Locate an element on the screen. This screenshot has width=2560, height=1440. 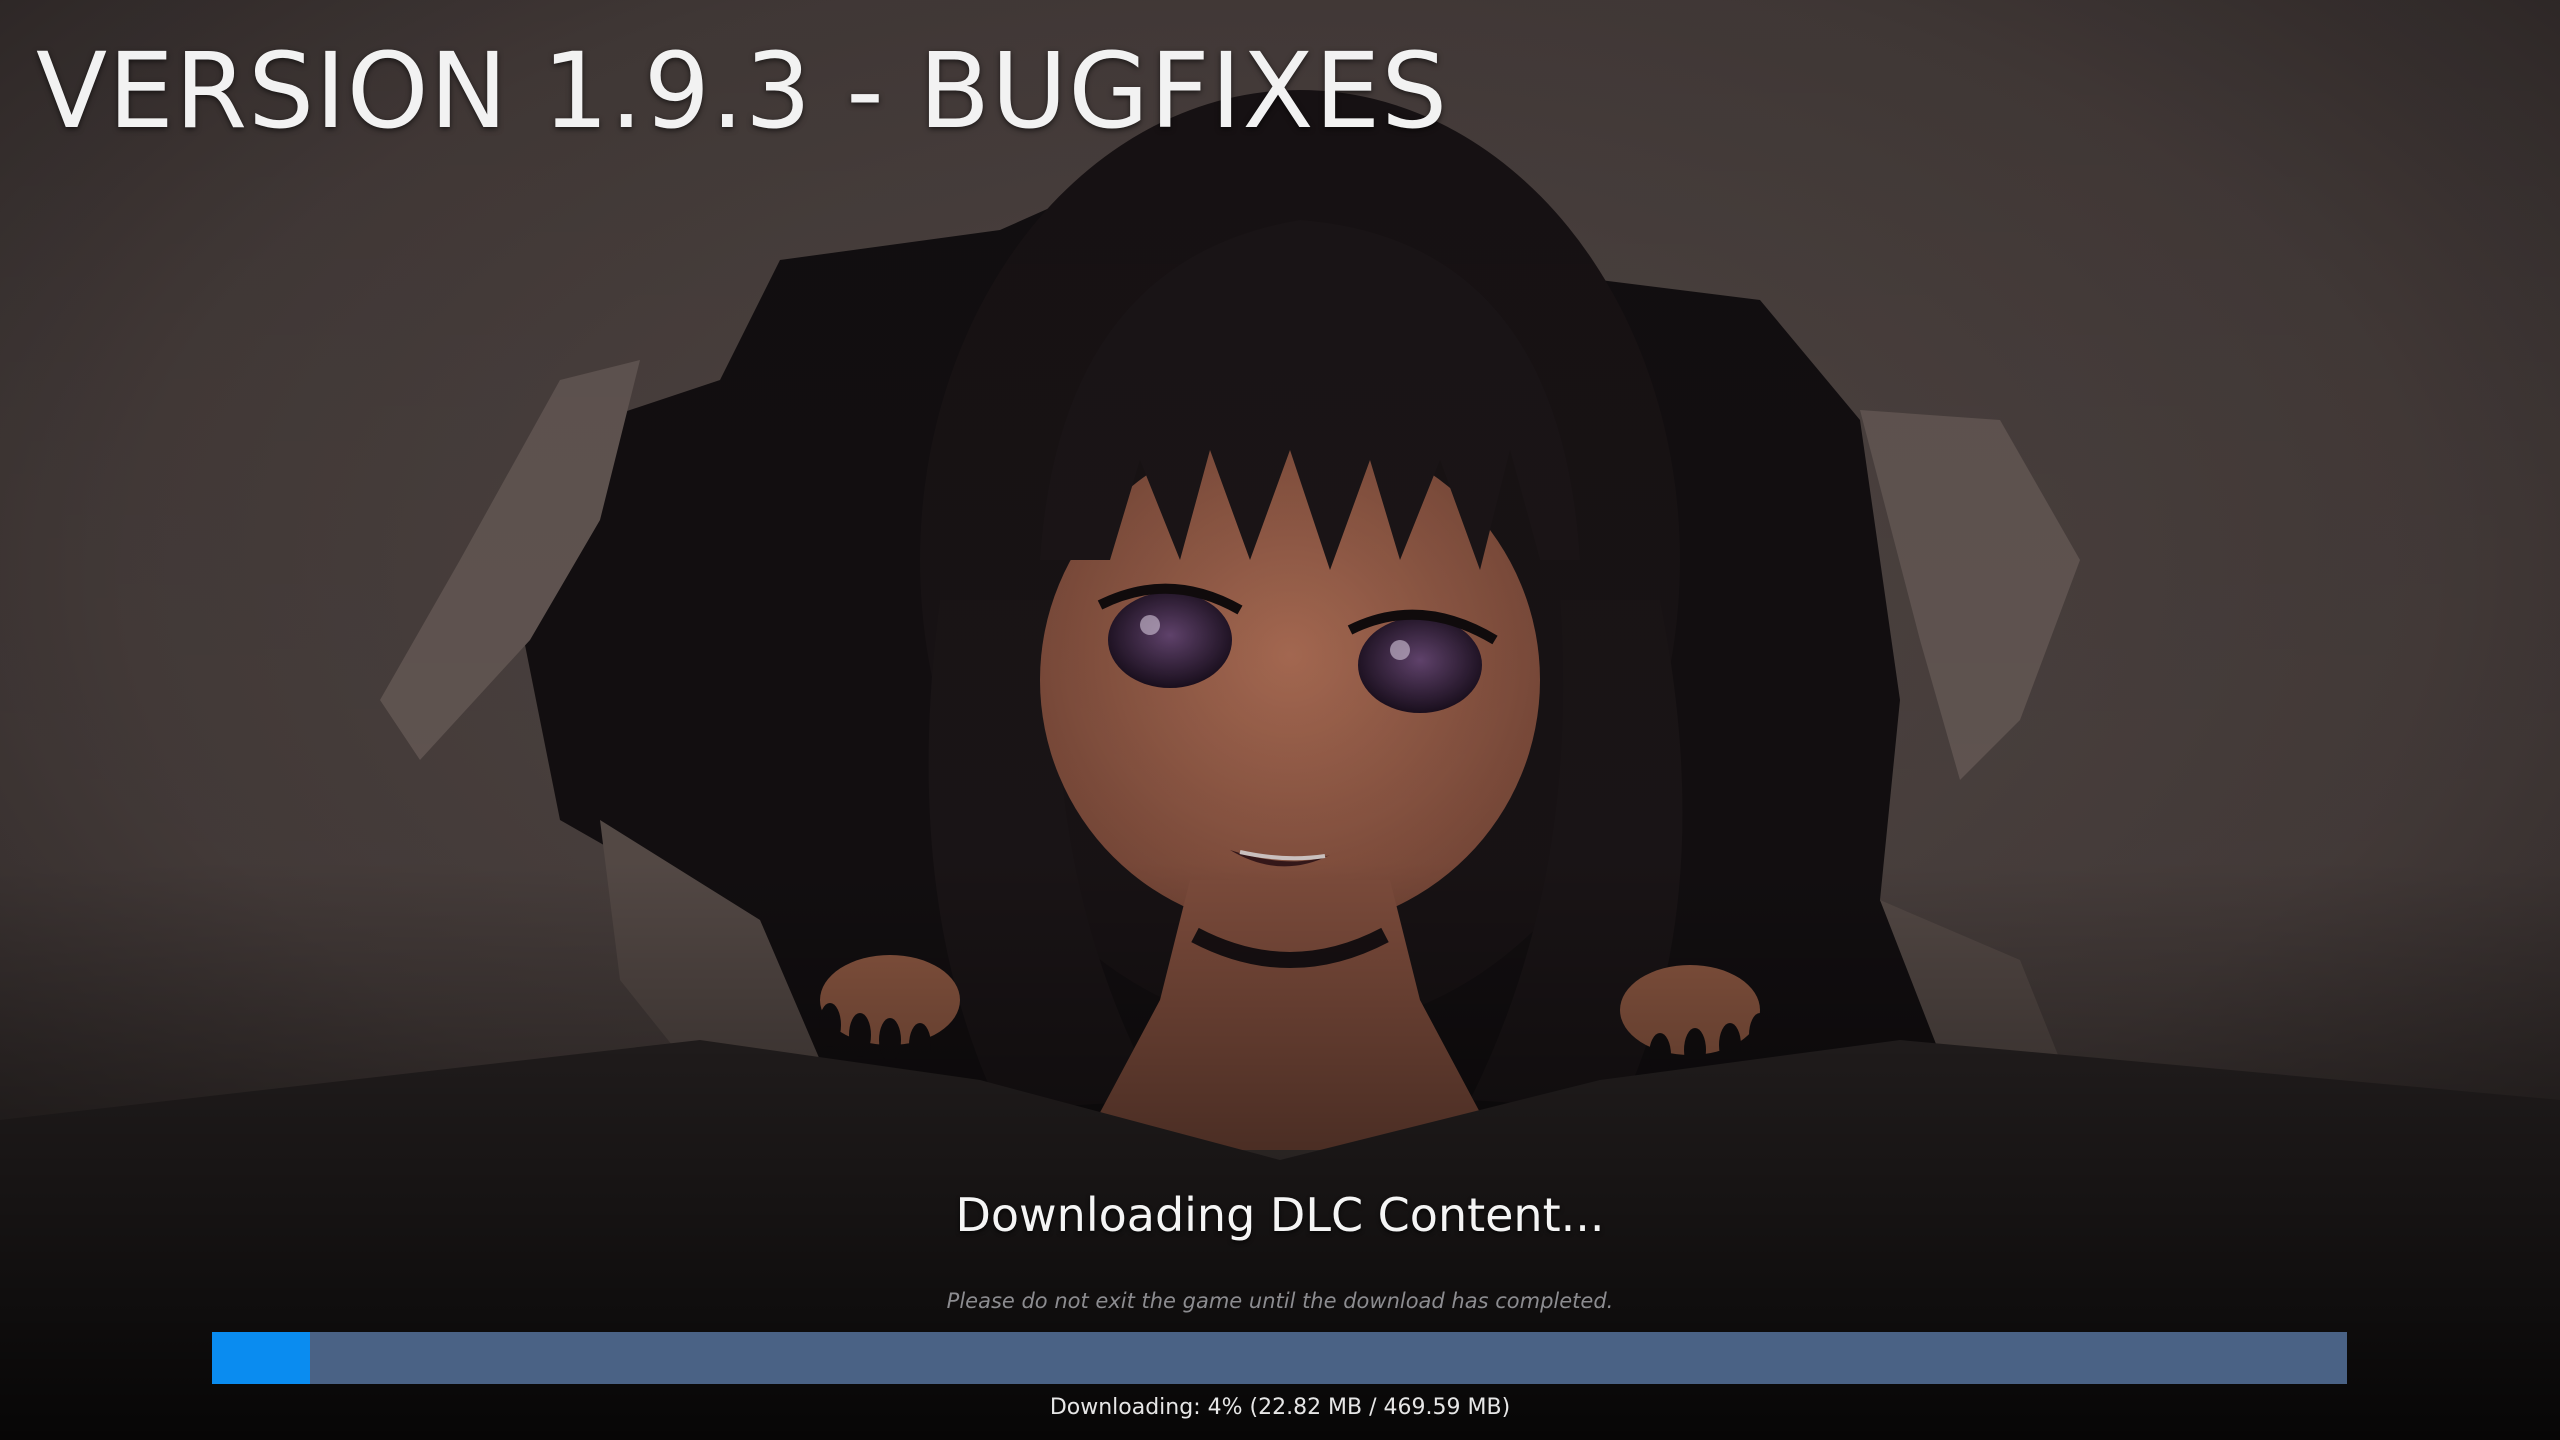
download-progress-fill is located at coordinates (261, 1358).